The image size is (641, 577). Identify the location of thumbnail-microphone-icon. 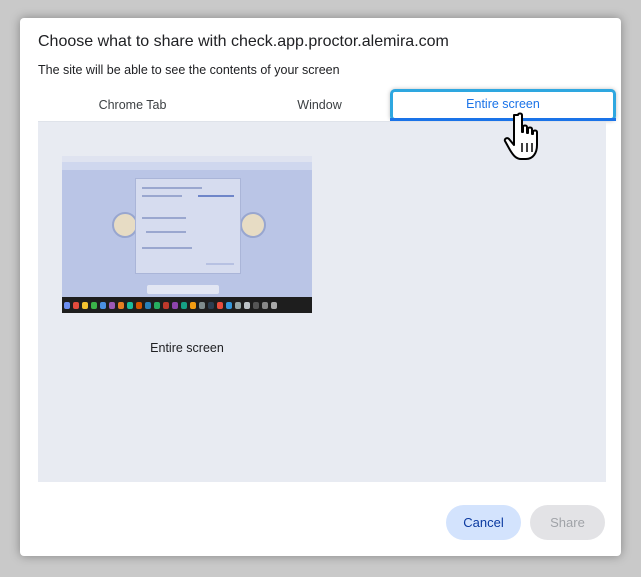
(253, 225).